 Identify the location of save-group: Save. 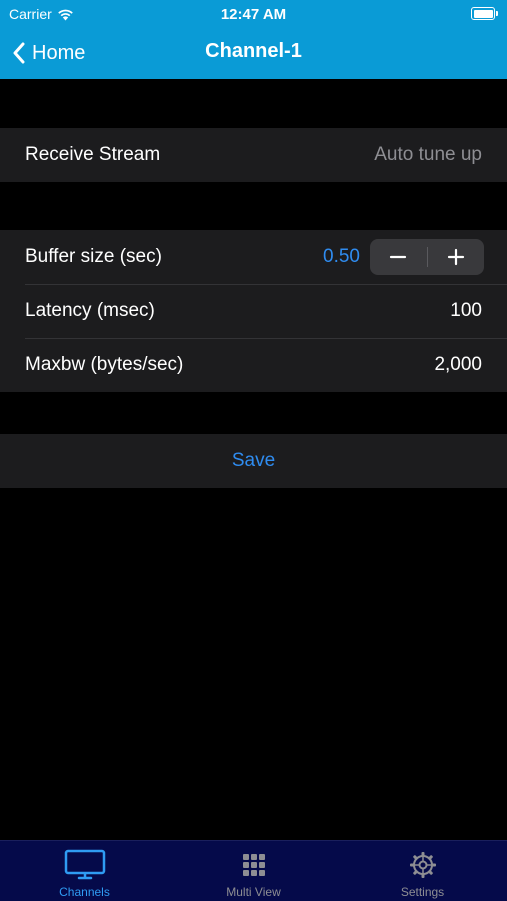
(253, 461).